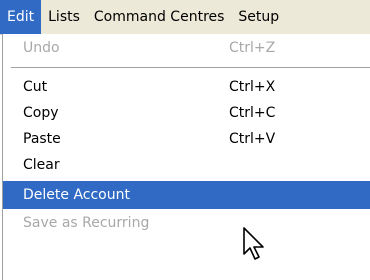  What do you see at coordinates (186, 87) in the screenshot?
I see `menu-item-cut: Cut Ctrl+X` at bounding box center [186, 87].